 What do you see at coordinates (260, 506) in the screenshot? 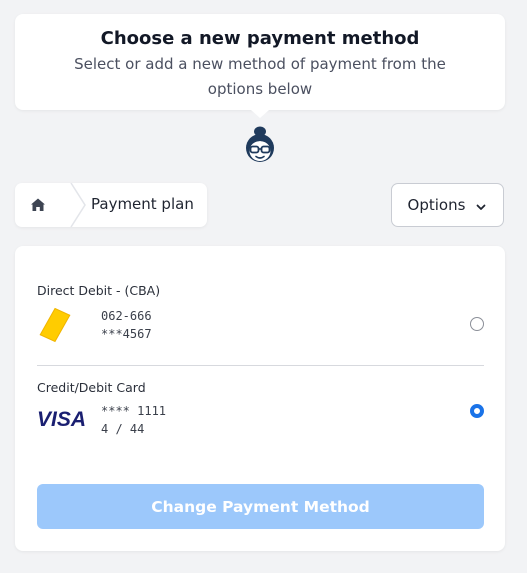
I see `change-payment-method-button: Change Payment Method` at bounding box center [260, 506].